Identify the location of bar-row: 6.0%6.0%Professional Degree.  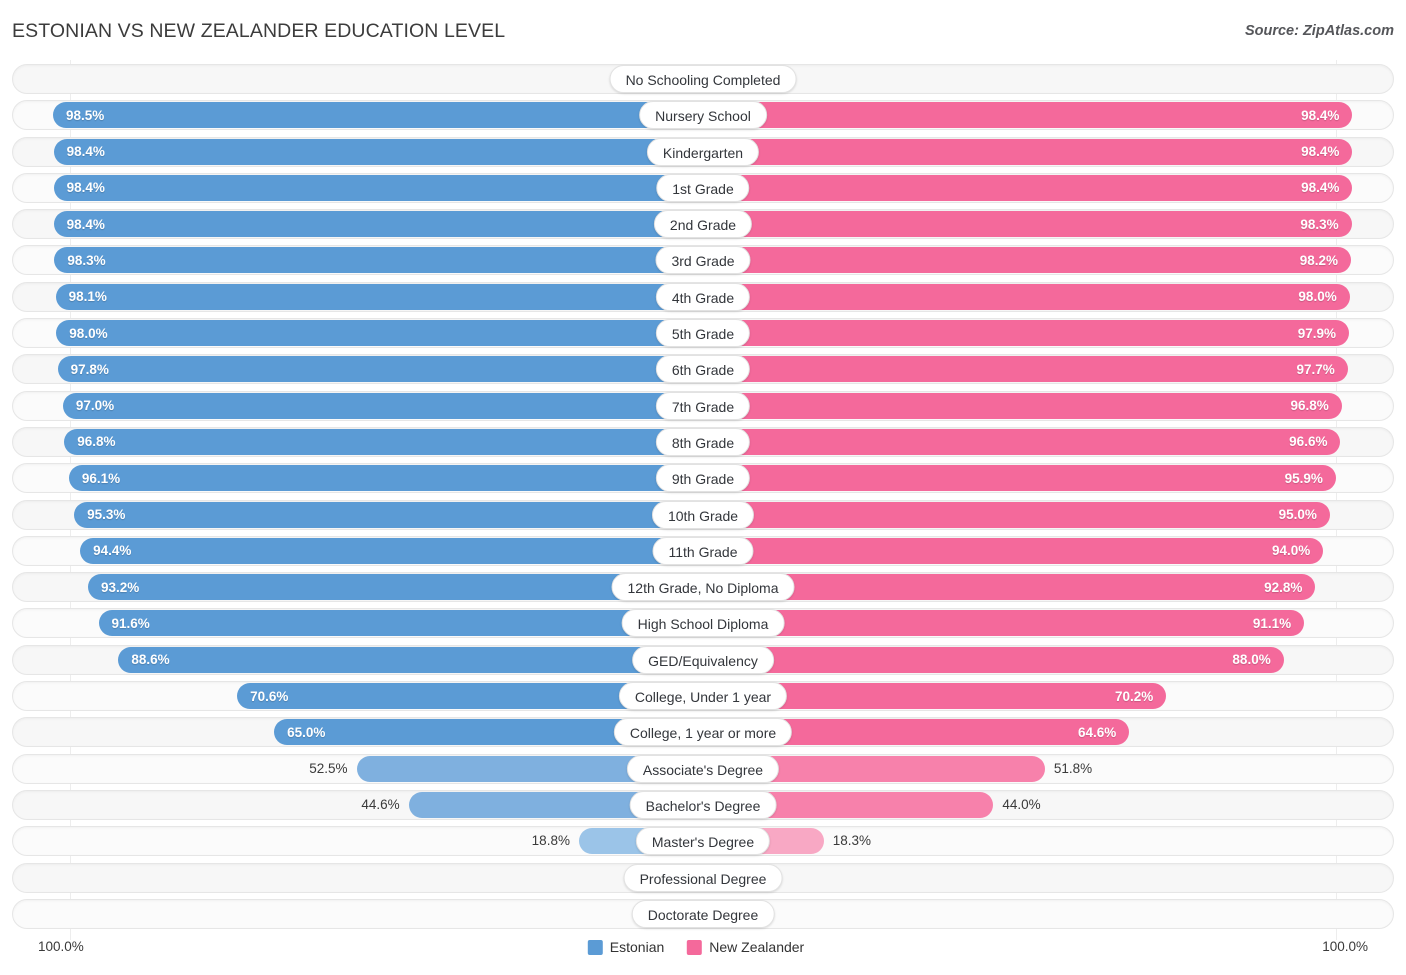
(703, 877).